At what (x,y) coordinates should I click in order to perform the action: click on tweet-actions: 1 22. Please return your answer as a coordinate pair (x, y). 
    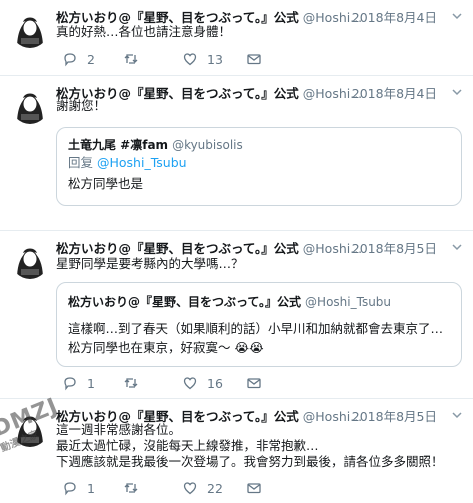
    Looking at the image, I should click on (256, 488).